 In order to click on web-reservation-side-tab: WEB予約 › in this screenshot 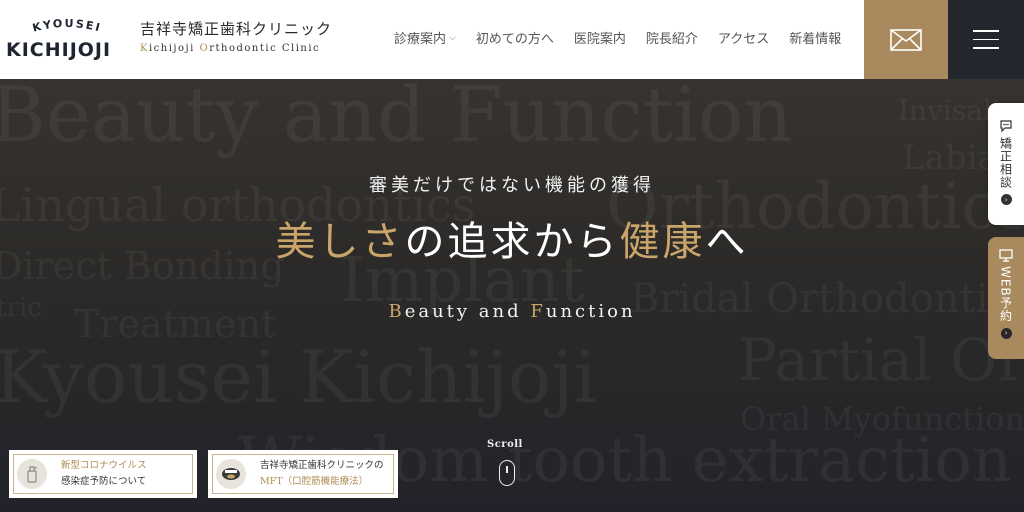, I will do `click(1006, 298)`.